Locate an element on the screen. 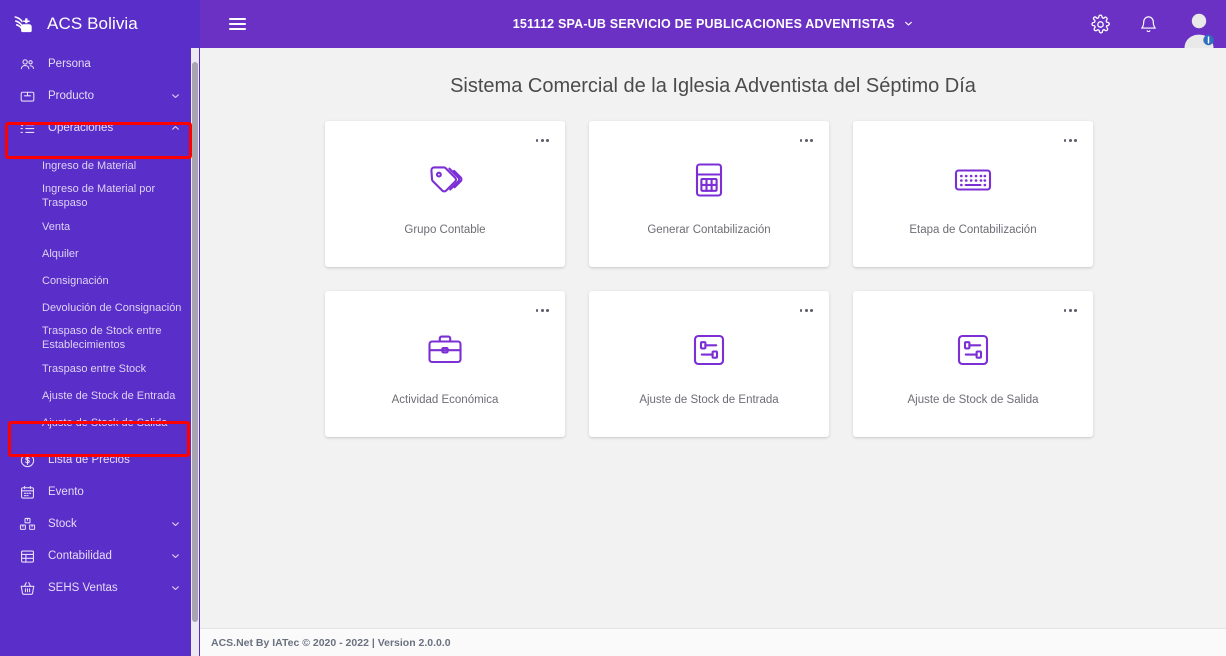  sidebar-item-sehs-ventas: SEHS Ventas is located at coordinates (100, 588).